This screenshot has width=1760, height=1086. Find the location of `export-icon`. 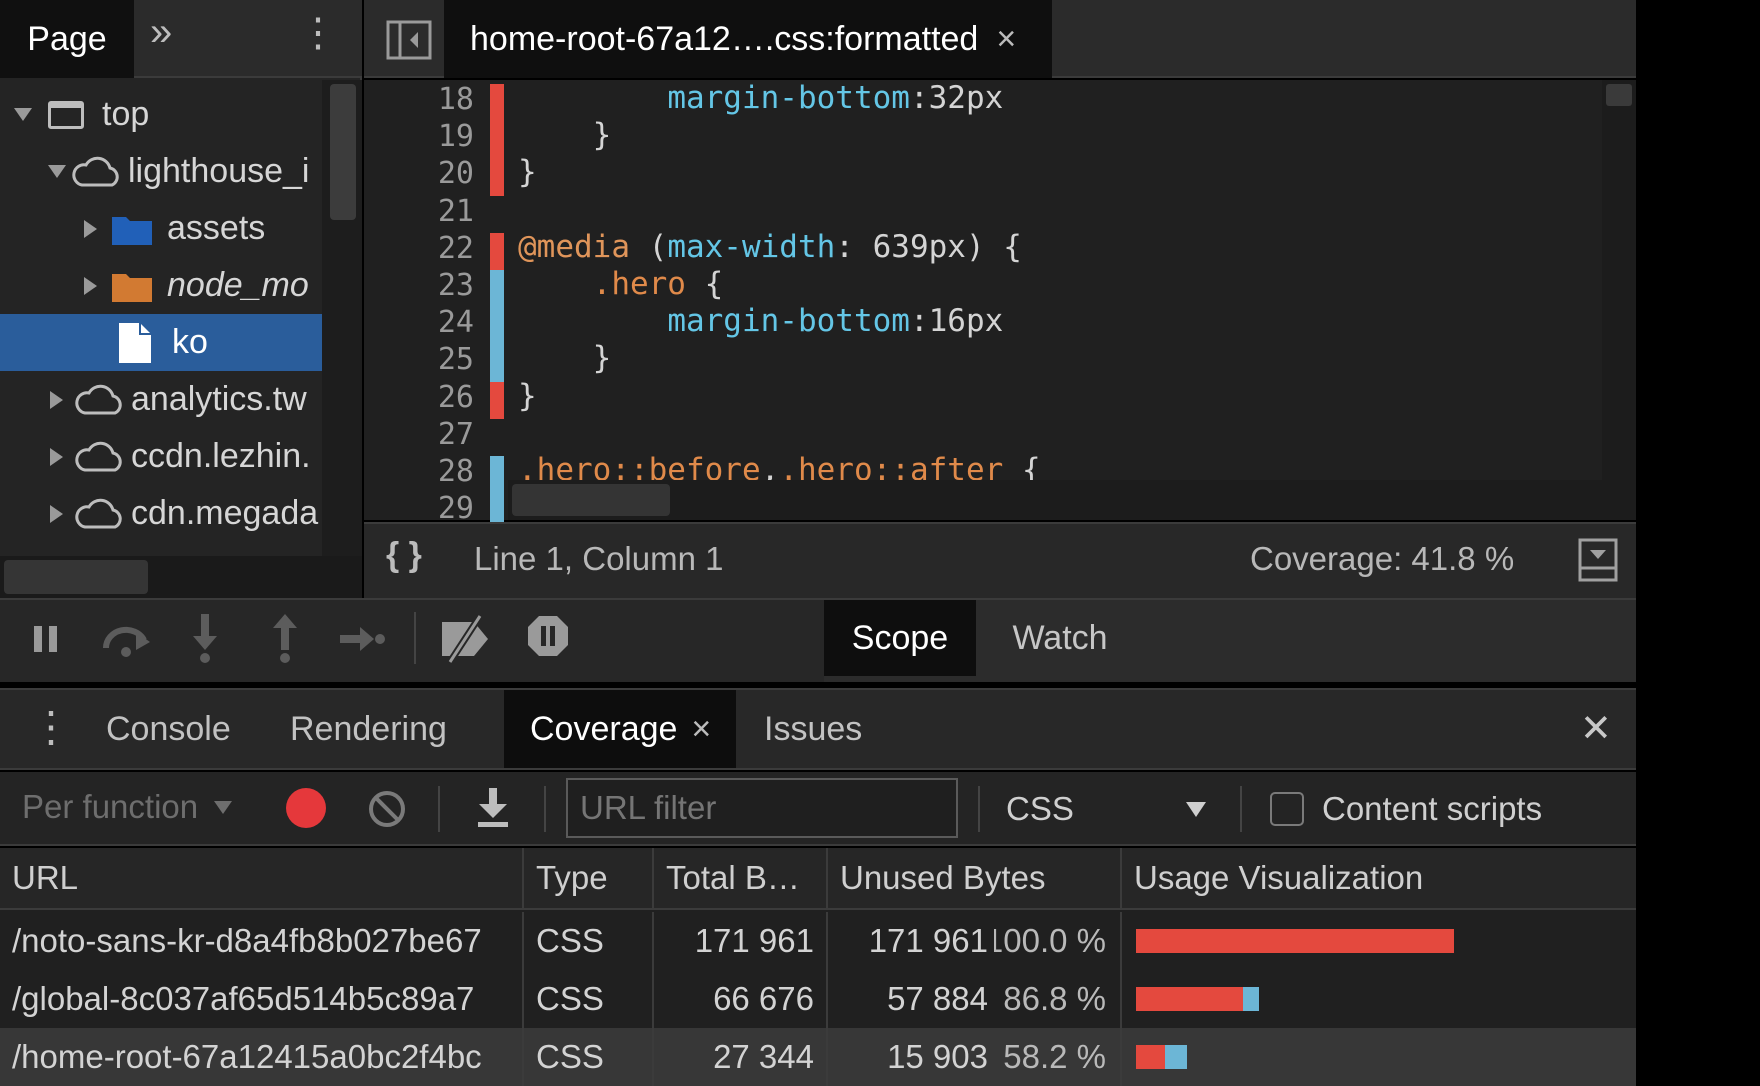

export-icon is located at coordinates (493, 808).